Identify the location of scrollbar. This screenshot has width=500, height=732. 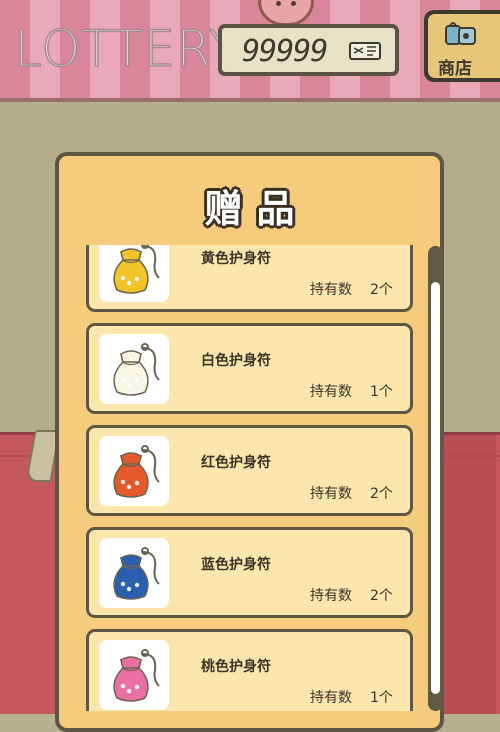
(435, 478).